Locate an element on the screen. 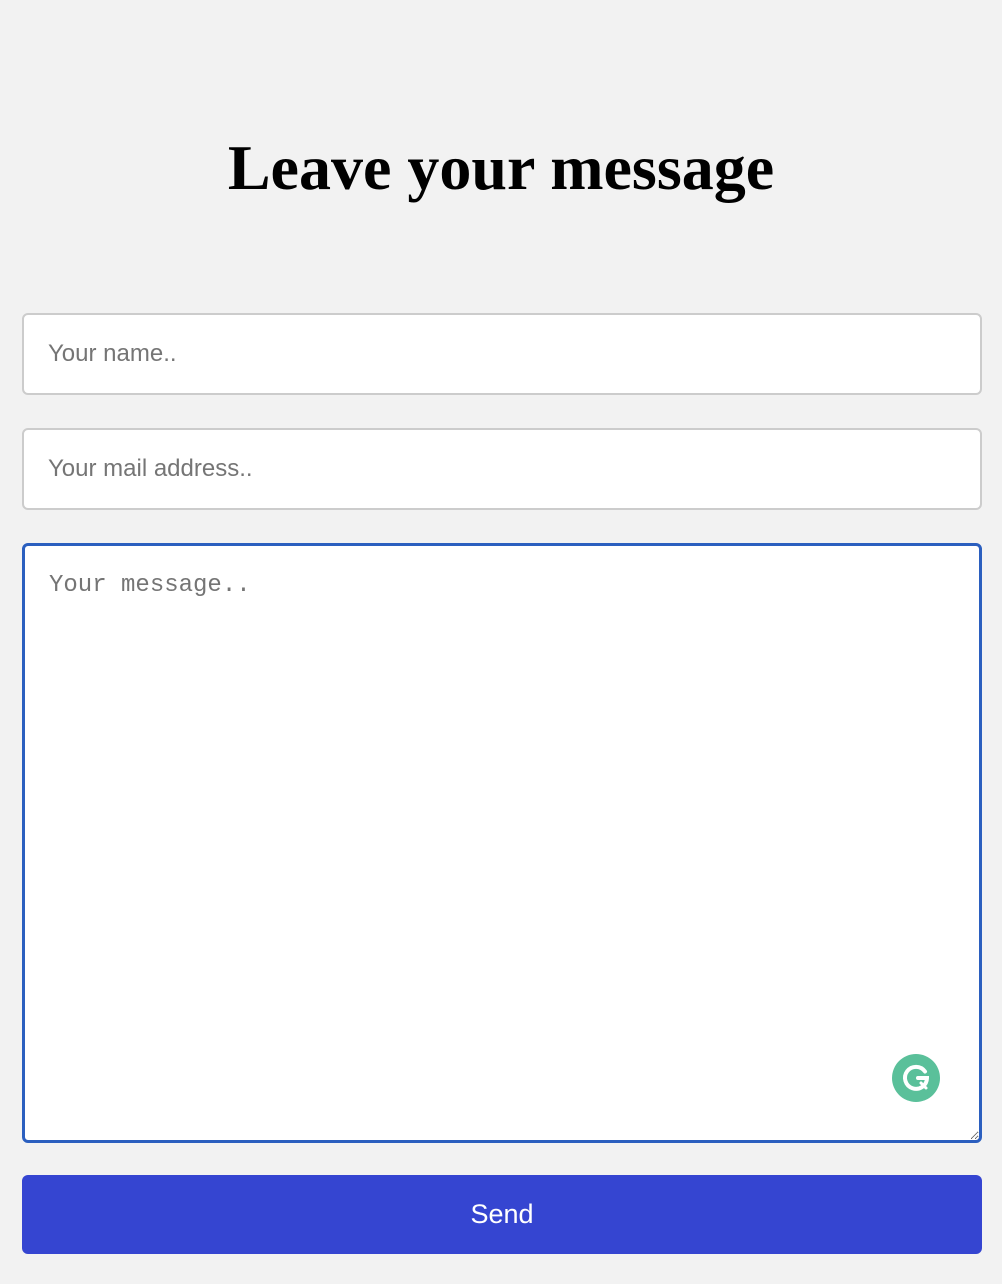  grammarly-icon-graphic is located at coordinates (916, 1078).